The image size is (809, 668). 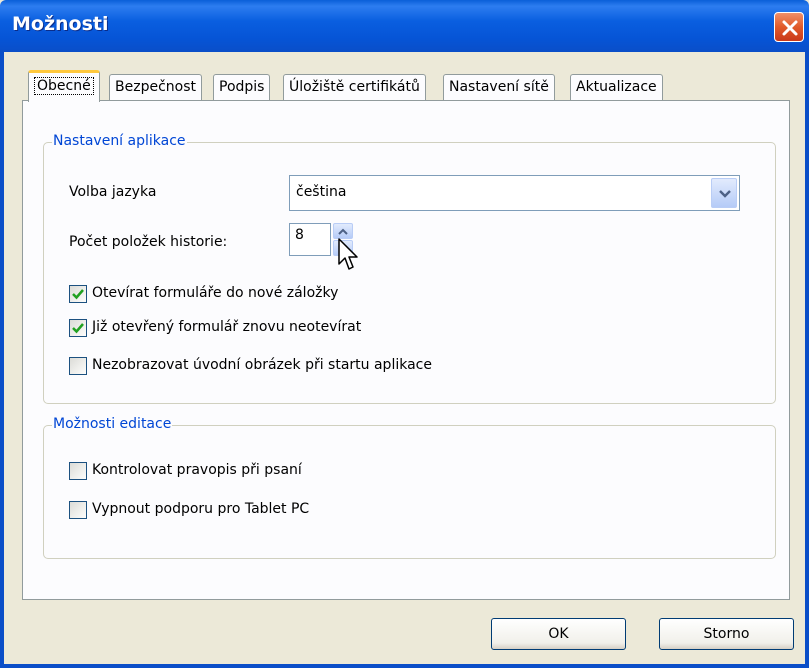 What do you see at coordinates (215, 293) in the screenshot?
I see `checkbox-label: Otevírat formuláře do nové záložky` at bounding box center [215, 293].